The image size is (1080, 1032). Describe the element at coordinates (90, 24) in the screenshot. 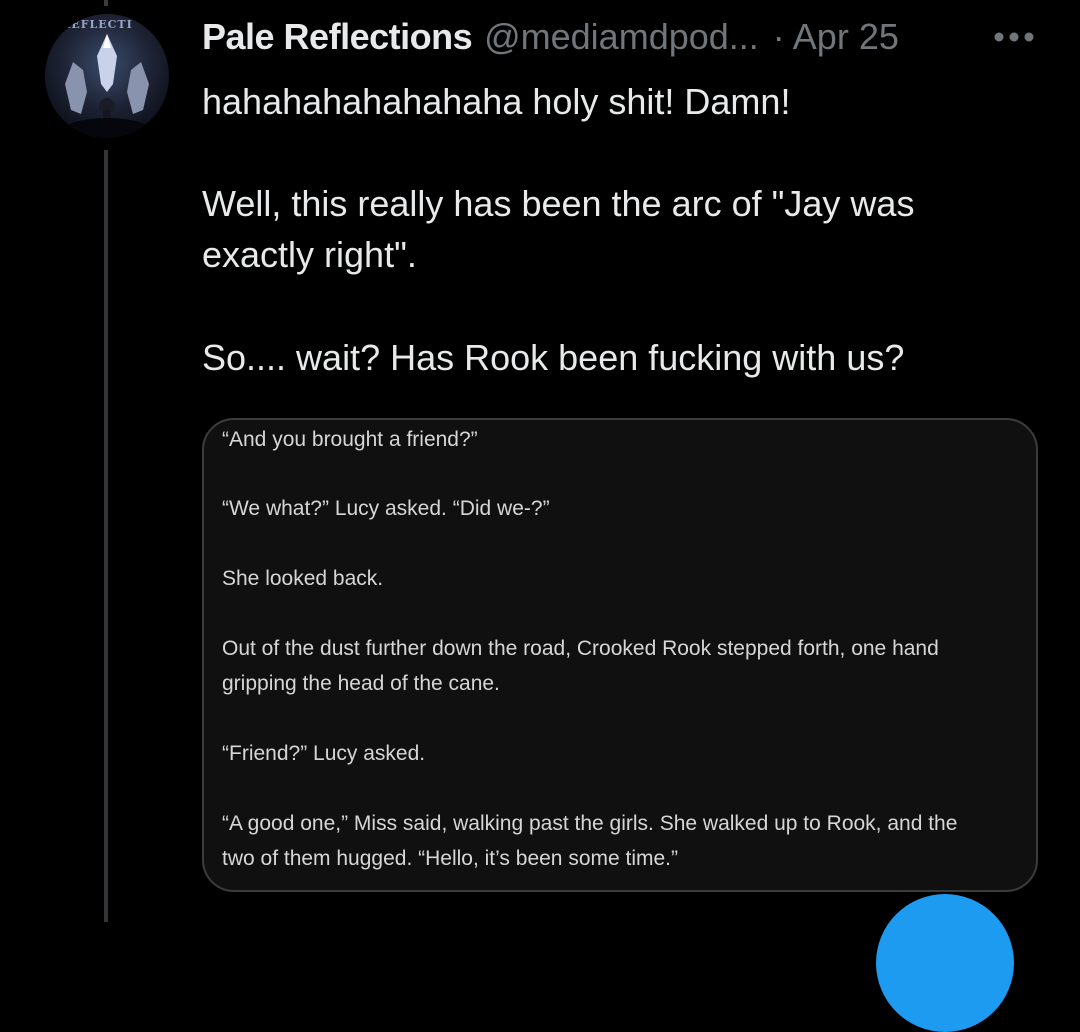

I see `avatar-logo-text: E REFLECTI` at that location.